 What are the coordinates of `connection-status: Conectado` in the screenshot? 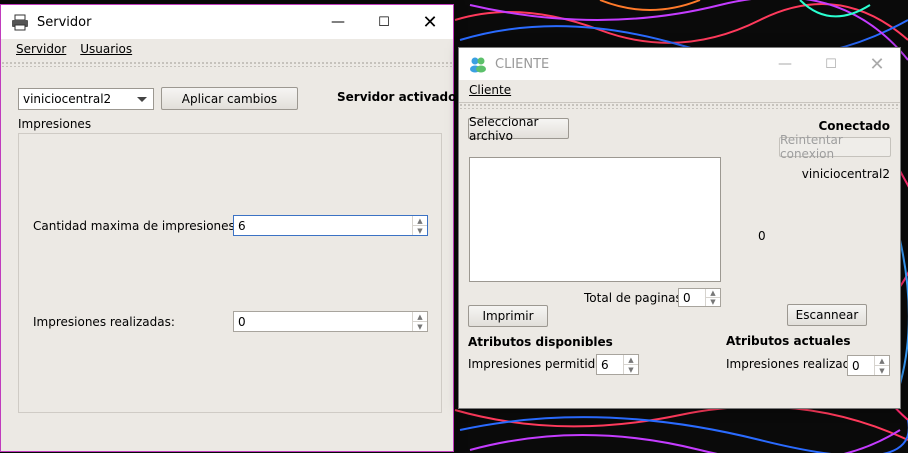 It's located at (854, 126).